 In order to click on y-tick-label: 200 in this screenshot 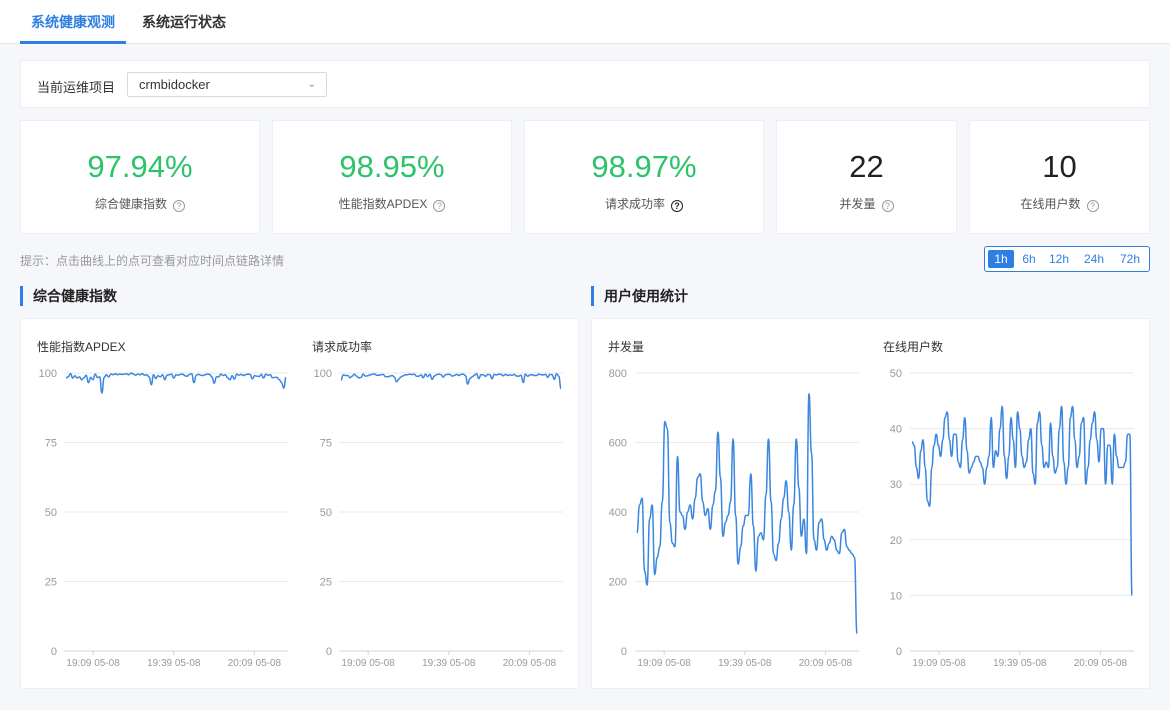, I will do `click(618, 583)`.